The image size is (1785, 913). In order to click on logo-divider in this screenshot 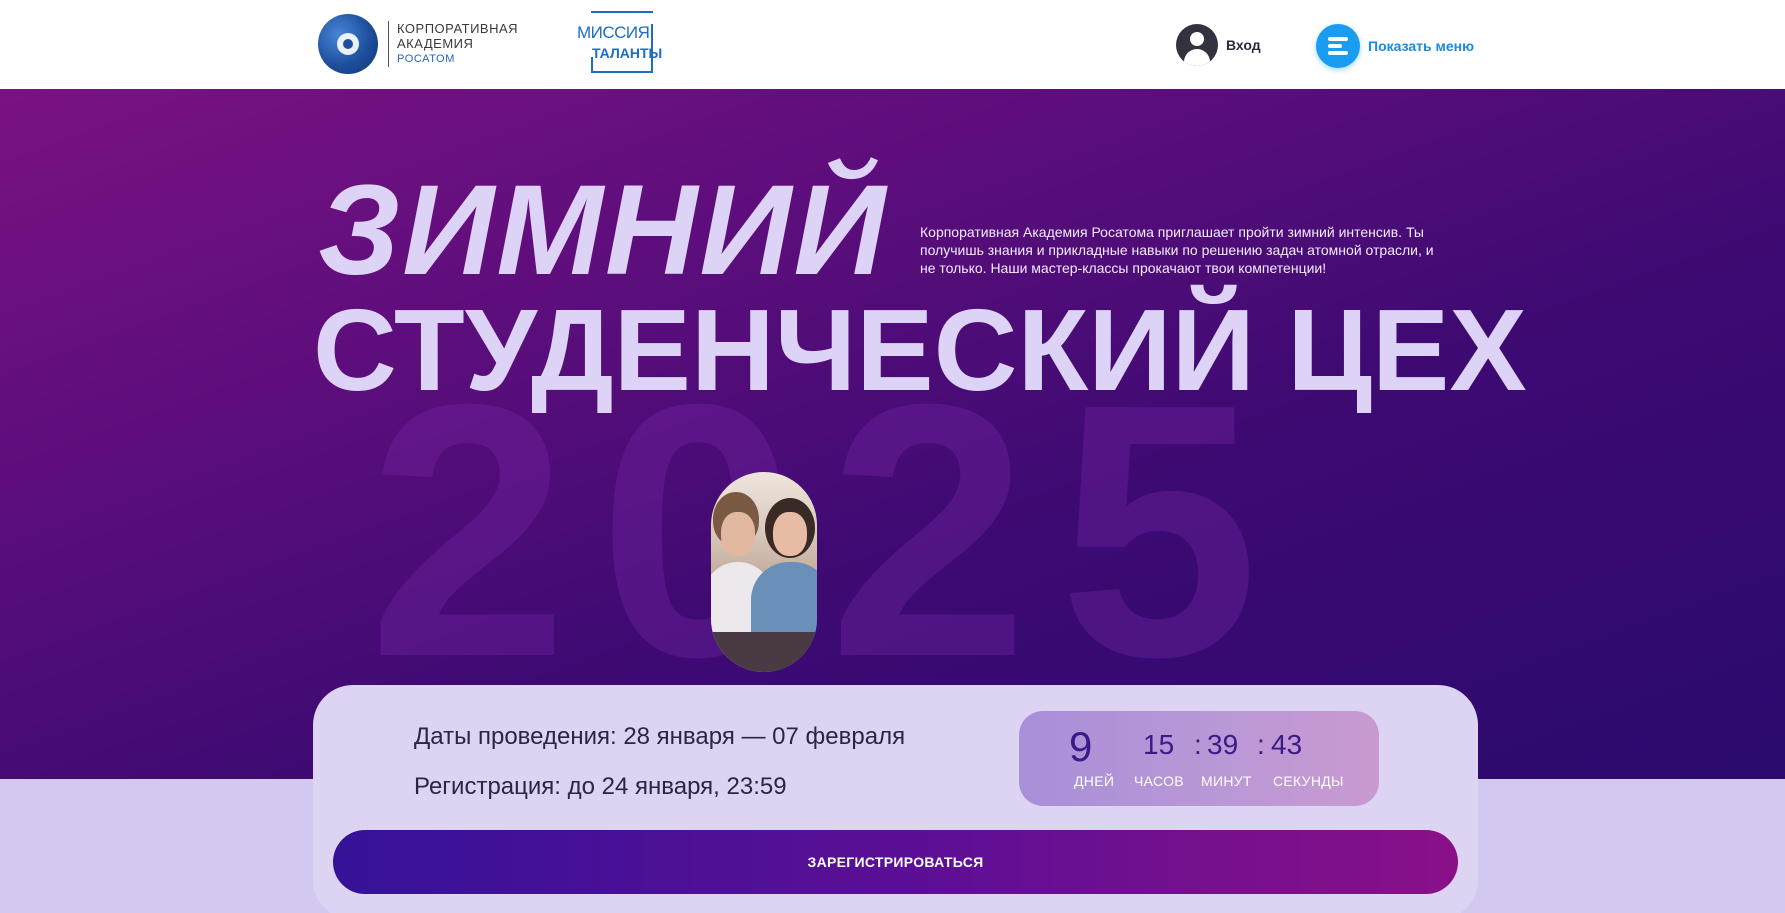, I will do `click(388, 44)`.